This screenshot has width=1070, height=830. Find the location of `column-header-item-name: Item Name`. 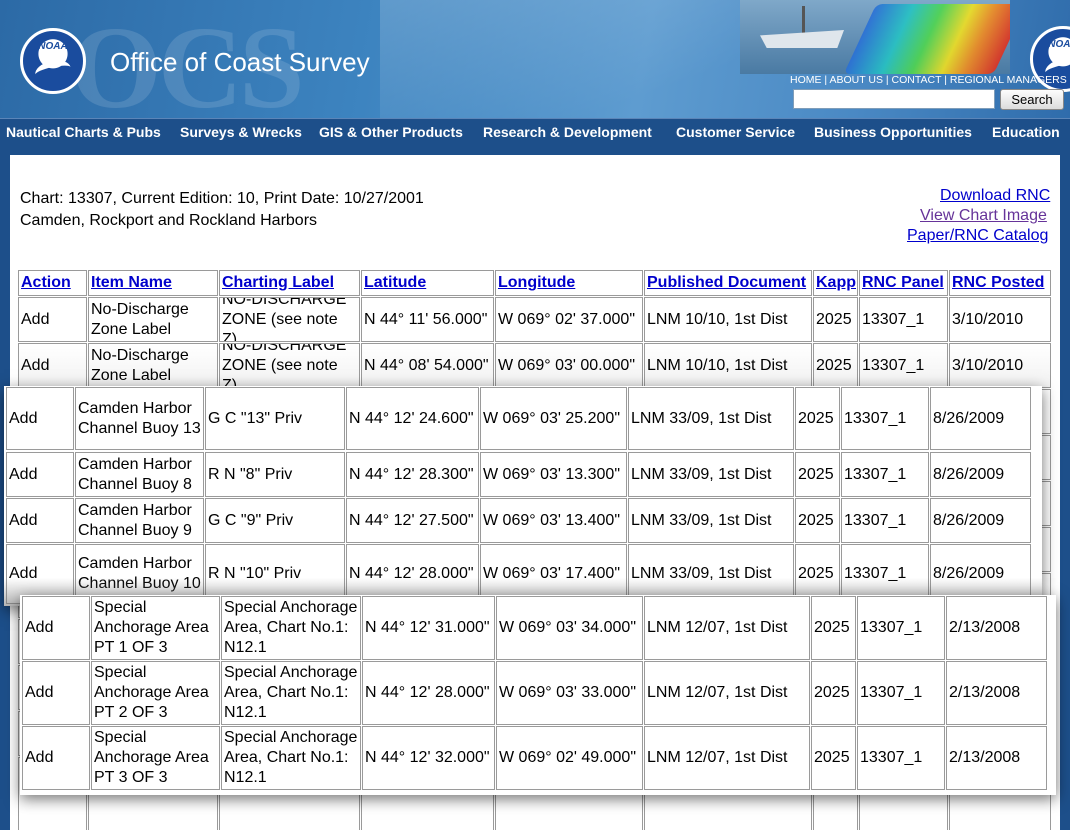

column-header-item-name: Item Name is located at coordinates (153, 283).